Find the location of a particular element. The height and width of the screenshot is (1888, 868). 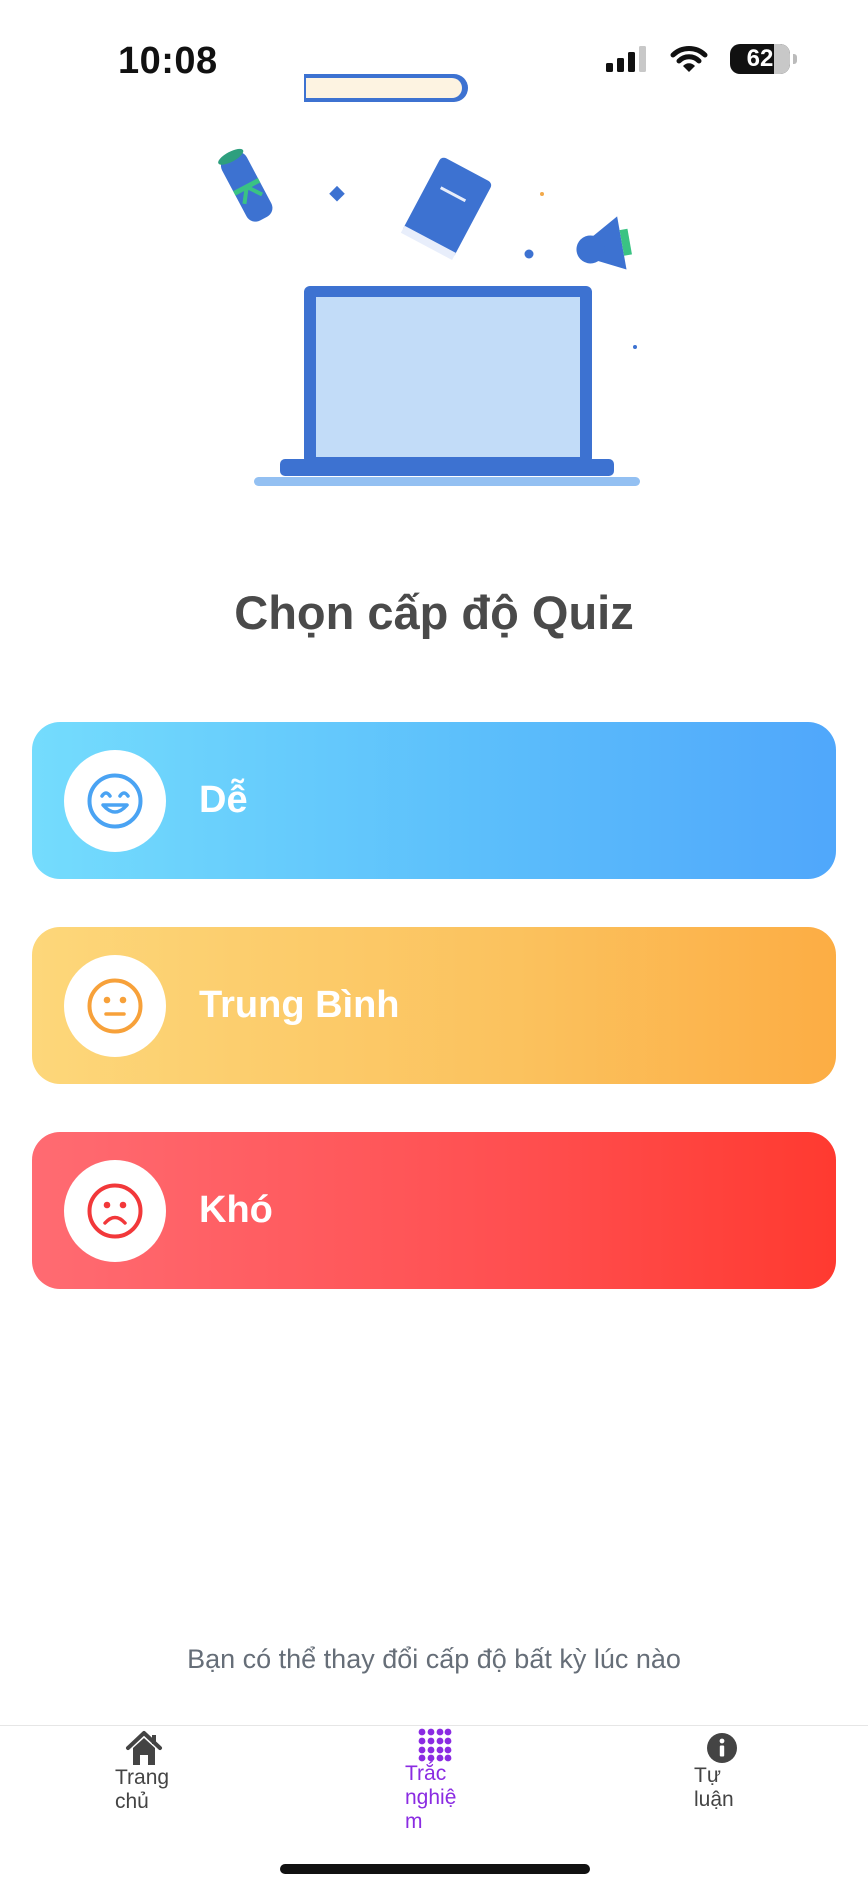

tab-essay: Tự luận is located at coordinates (716, 1769).